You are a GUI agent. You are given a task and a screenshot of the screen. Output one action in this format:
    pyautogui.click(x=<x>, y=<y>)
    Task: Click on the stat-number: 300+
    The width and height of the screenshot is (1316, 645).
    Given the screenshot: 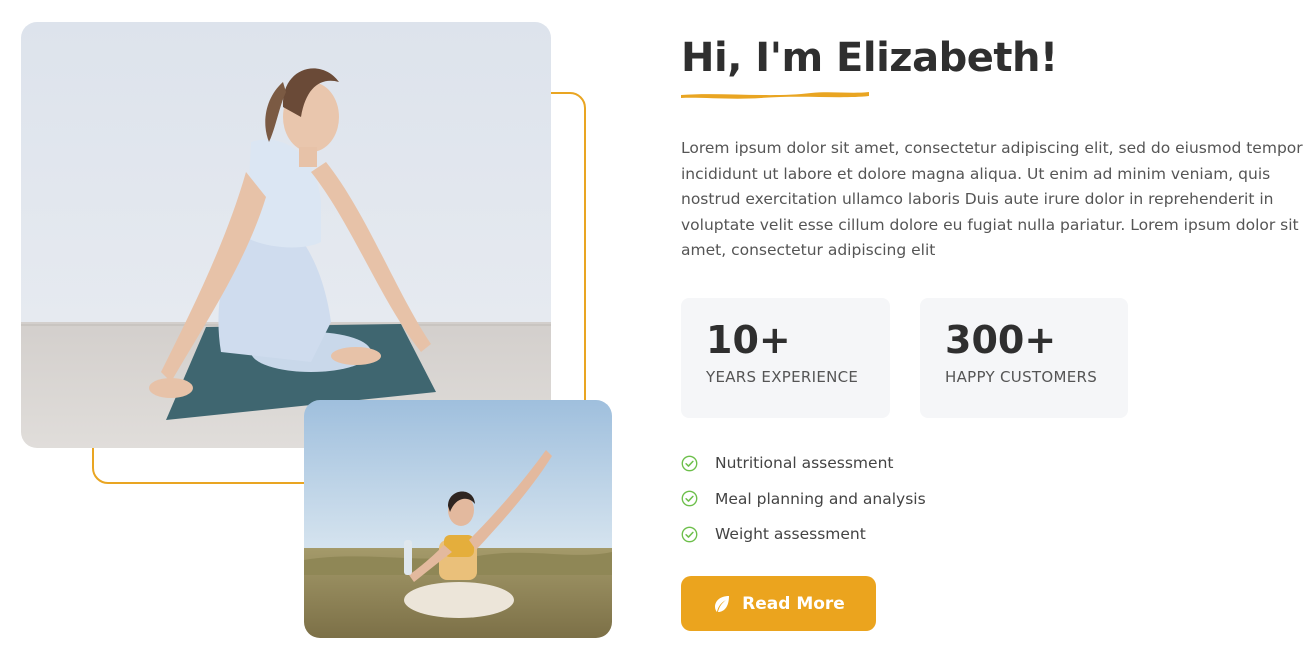 What is the action you would take?
    pyautogui.click(x=1001, y=339)
    